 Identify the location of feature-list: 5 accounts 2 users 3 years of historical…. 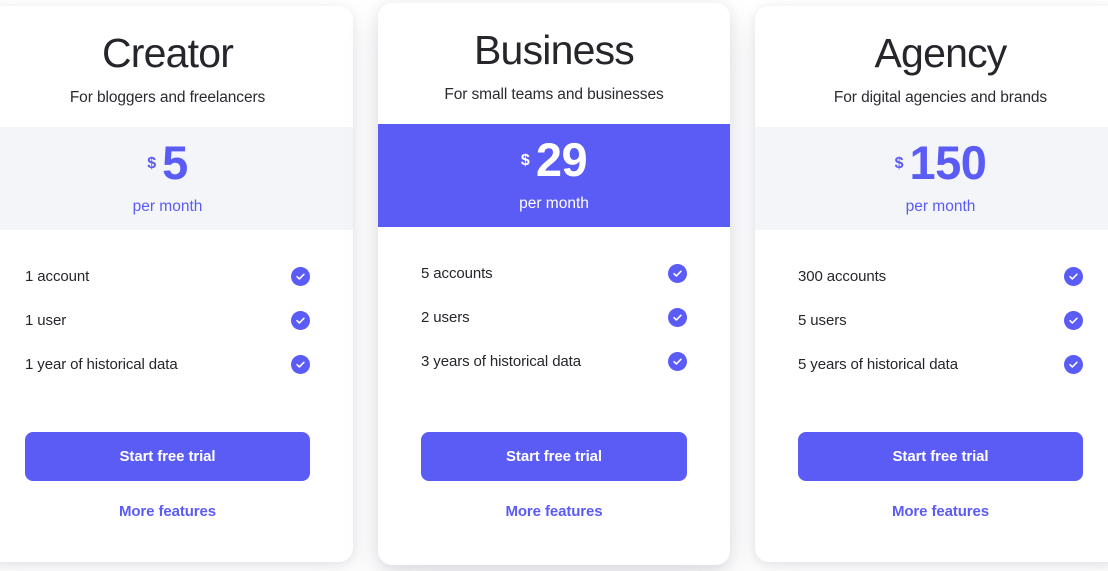
(554, 299).